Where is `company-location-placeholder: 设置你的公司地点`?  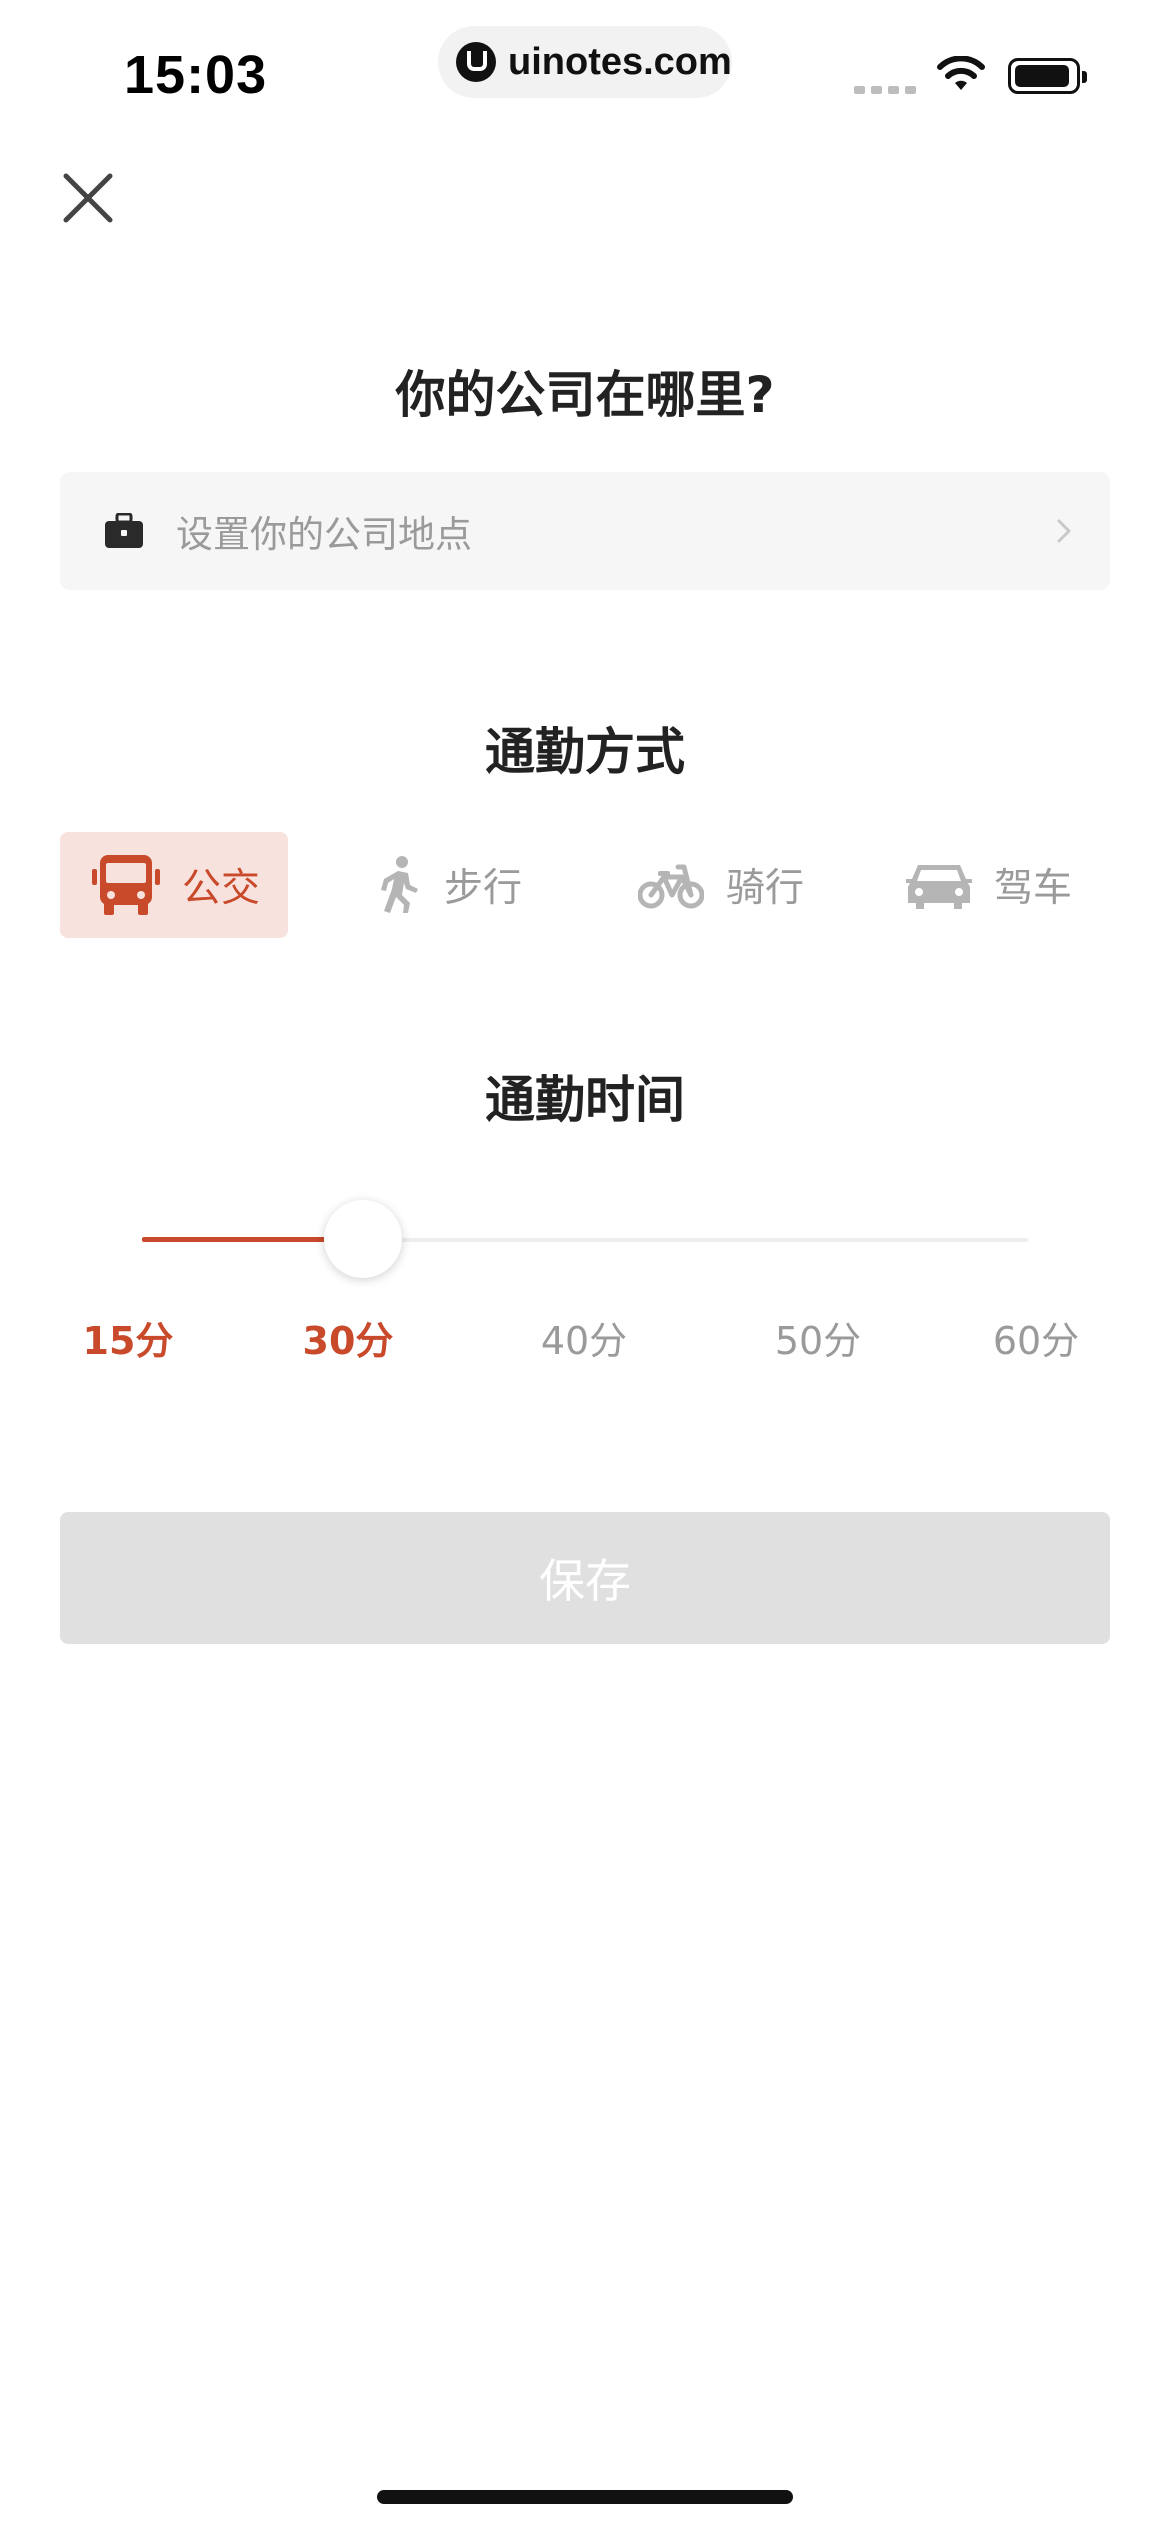
company-location-placeholder: 设置你的公司地点 is located at coordinates (324, 534).